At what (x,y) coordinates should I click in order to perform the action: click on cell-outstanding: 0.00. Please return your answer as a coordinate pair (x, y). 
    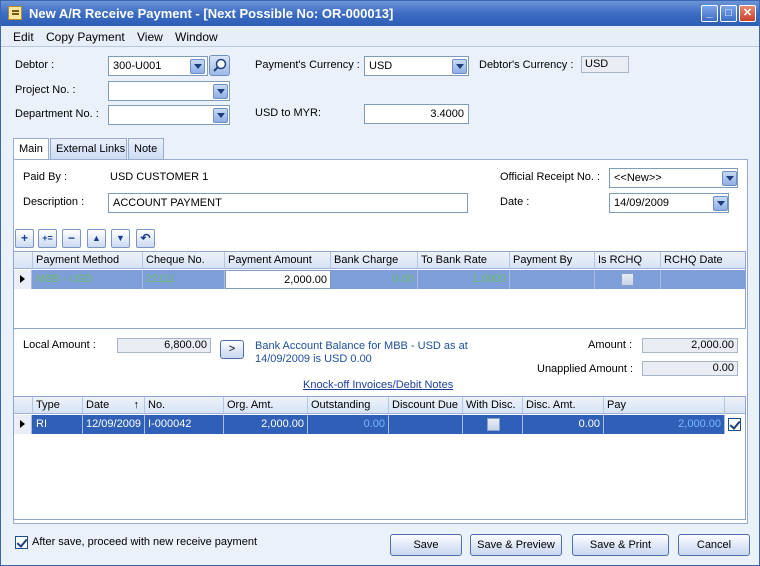
    Looking at the image, I should click on (348, 424).